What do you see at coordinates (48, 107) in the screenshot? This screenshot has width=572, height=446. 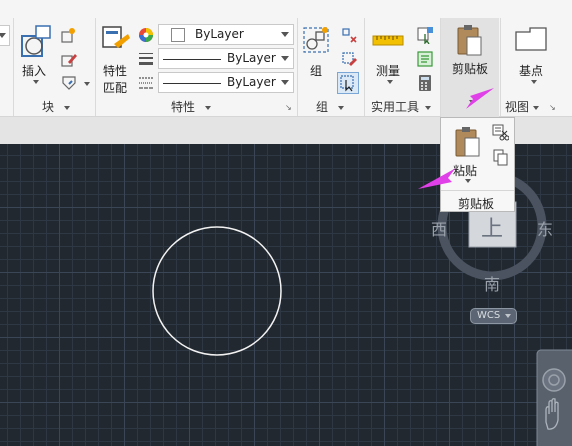 I see `block-panel-title: 块` at bounding box center [48, 107].